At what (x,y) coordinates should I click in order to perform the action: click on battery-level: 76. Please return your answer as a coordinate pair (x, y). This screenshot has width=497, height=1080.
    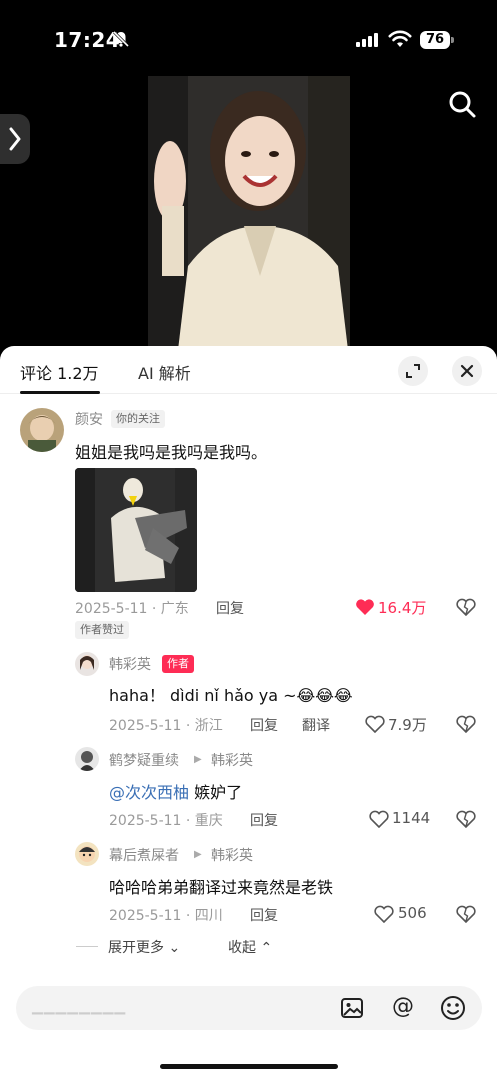
    Looking at the image, I should click on (435, 40).